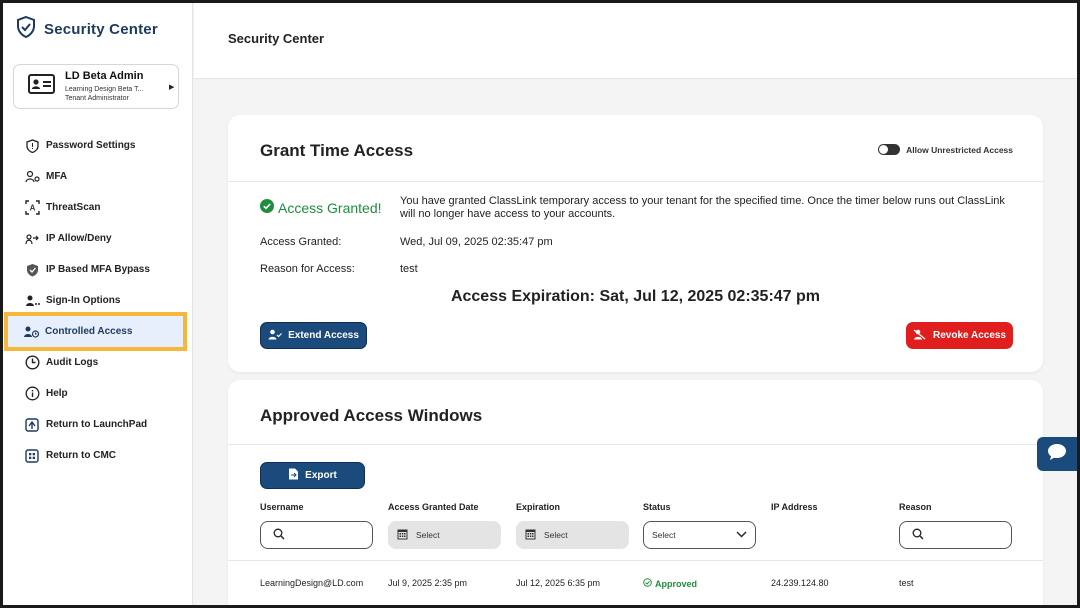 This screenshot has width=1080, height=608. What do you see at coordinates (32, 394) in the screenshot?
I see `info-icon` at bounding box center [32, 394].